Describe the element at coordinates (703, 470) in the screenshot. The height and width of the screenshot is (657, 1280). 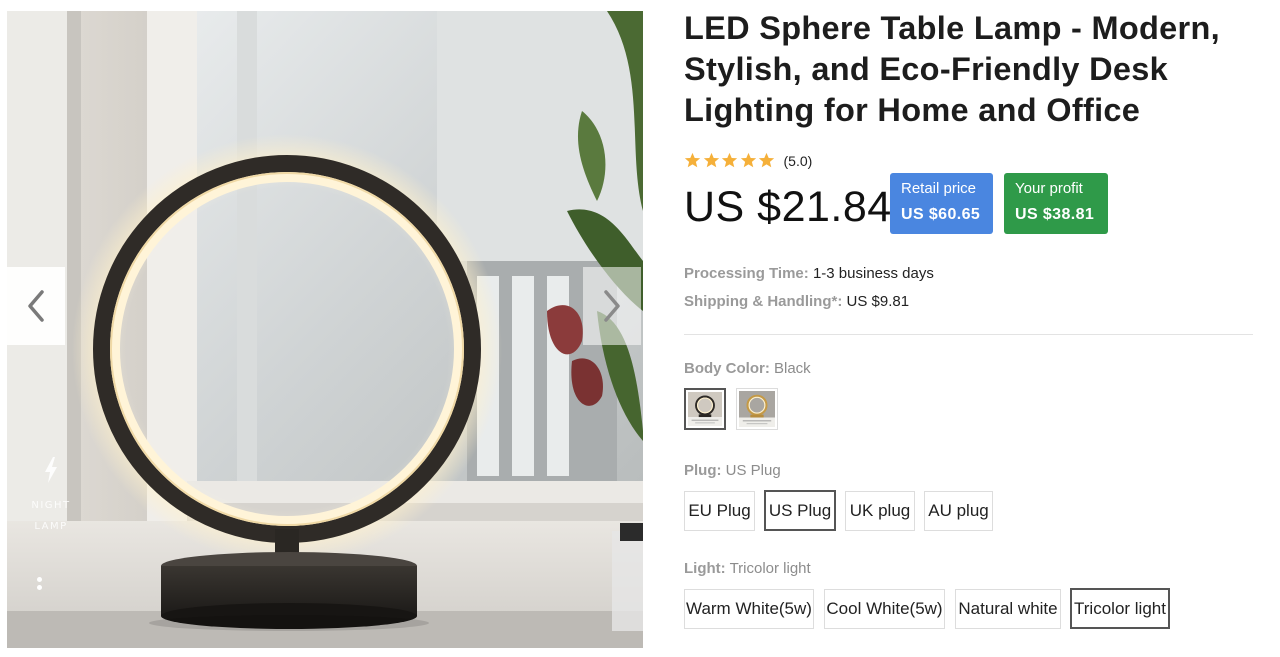
I see `plug-label: Plug:` at that location.